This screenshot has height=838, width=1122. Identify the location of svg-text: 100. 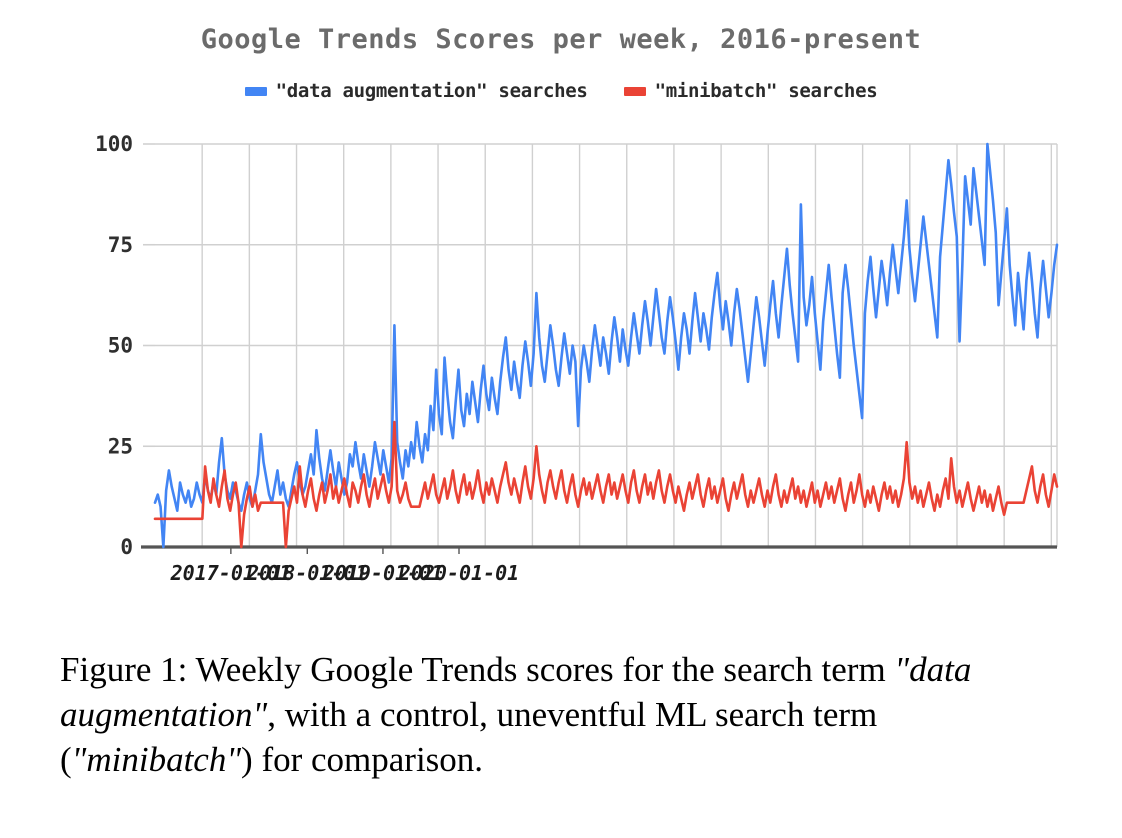
(114, 144).